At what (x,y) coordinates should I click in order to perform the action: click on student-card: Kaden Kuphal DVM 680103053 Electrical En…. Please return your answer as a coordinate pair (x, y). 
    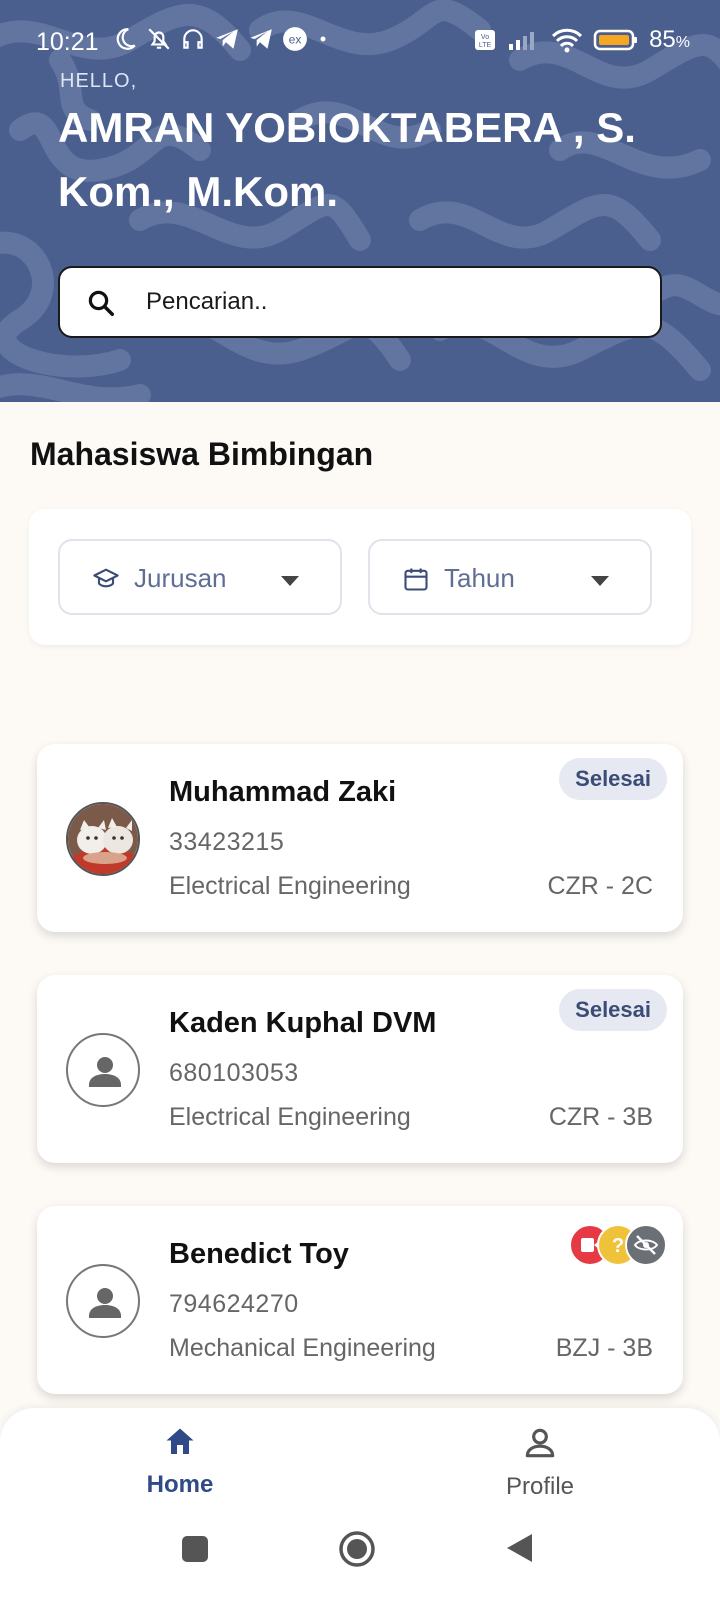
    Looking at the image, I should click on (360, 1069).